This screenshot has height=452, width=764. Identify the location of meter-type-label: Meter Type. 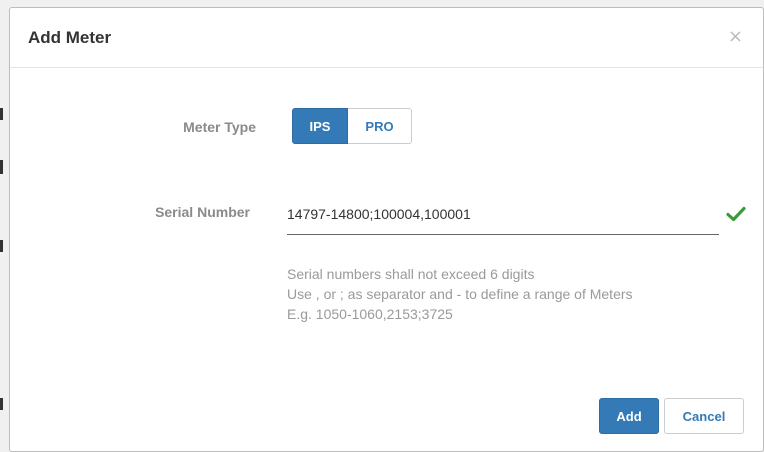
(219, 127).